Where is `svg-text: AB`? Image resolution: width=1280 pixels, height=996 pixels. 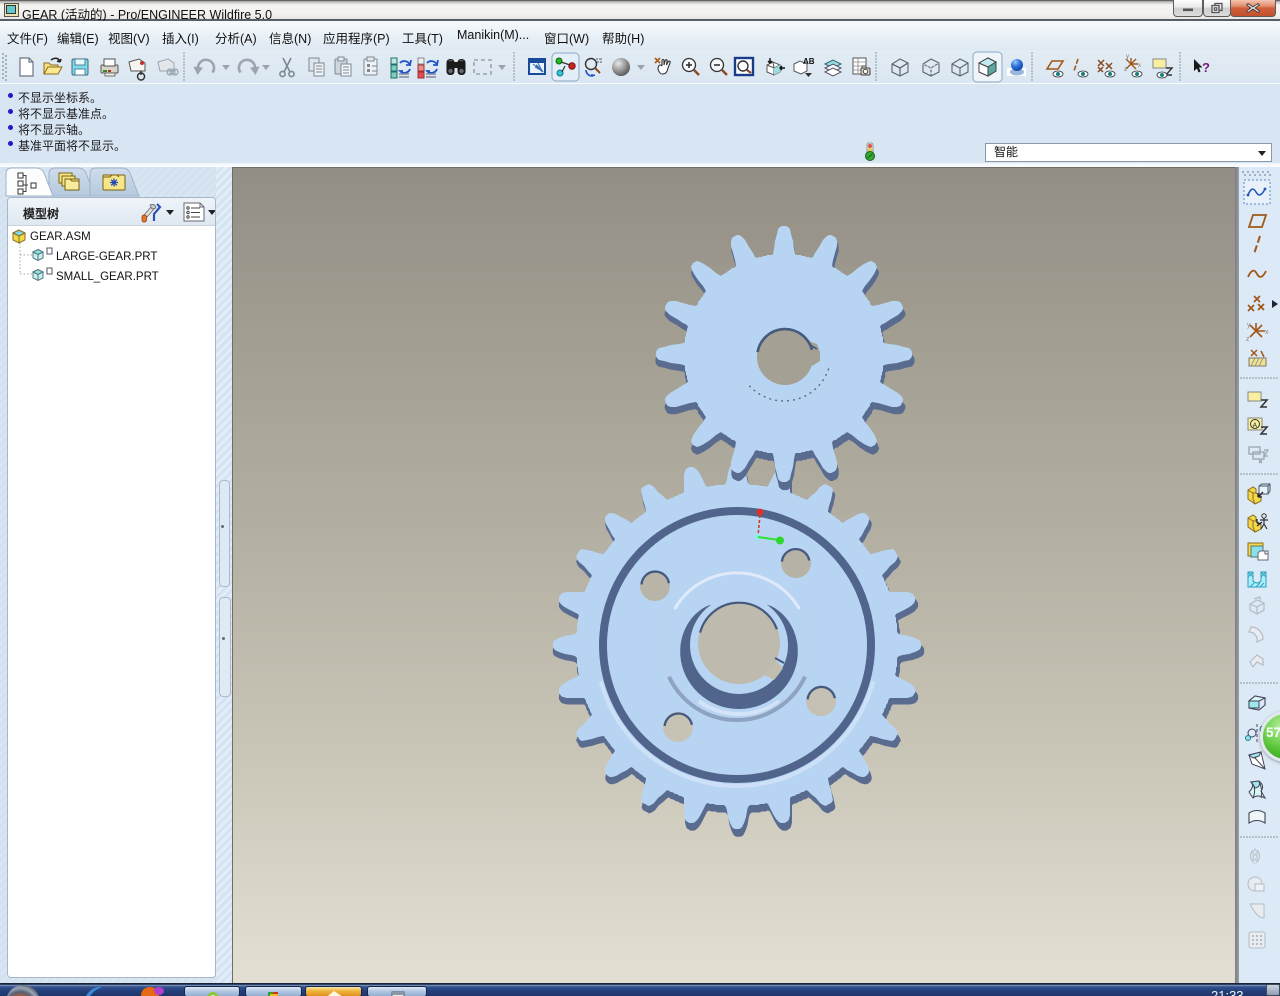
svg-text: AB is located at coordinates (809, 61).